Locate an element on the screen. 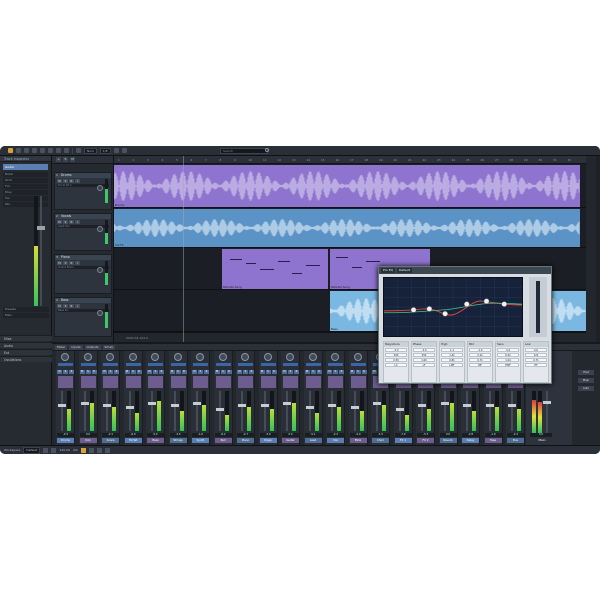 This screenshot has height=600, width=600. eq-band-param: 0.81 is located at coordinates (452, 360).